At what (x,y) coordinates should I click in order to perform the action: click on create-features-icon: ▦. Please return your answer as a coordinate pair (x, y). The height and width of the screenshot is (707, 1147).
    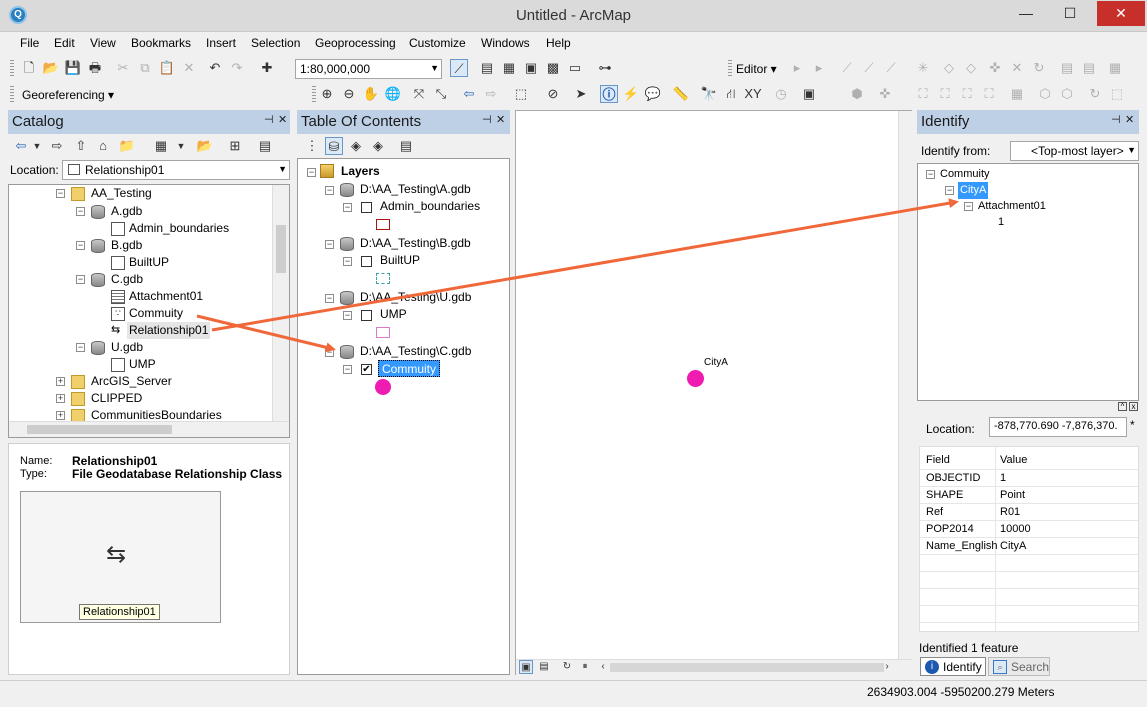
    Looking at the image, I should click on (1115, 68).